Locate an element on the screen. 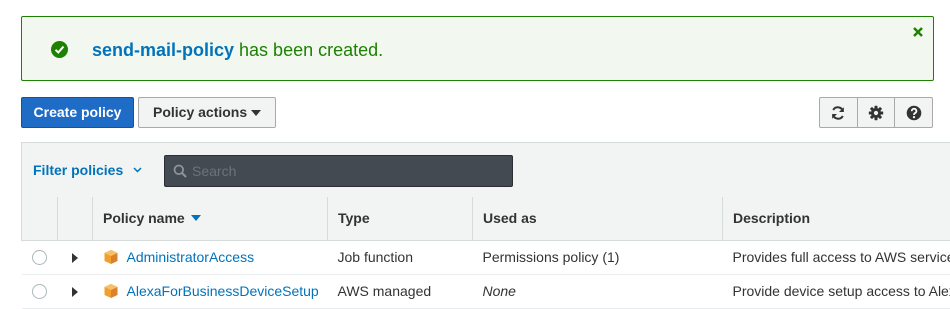 The height and width of the screenshot is (309, 950). create-policy-button: Create policy is located at coordinates (77, 112).